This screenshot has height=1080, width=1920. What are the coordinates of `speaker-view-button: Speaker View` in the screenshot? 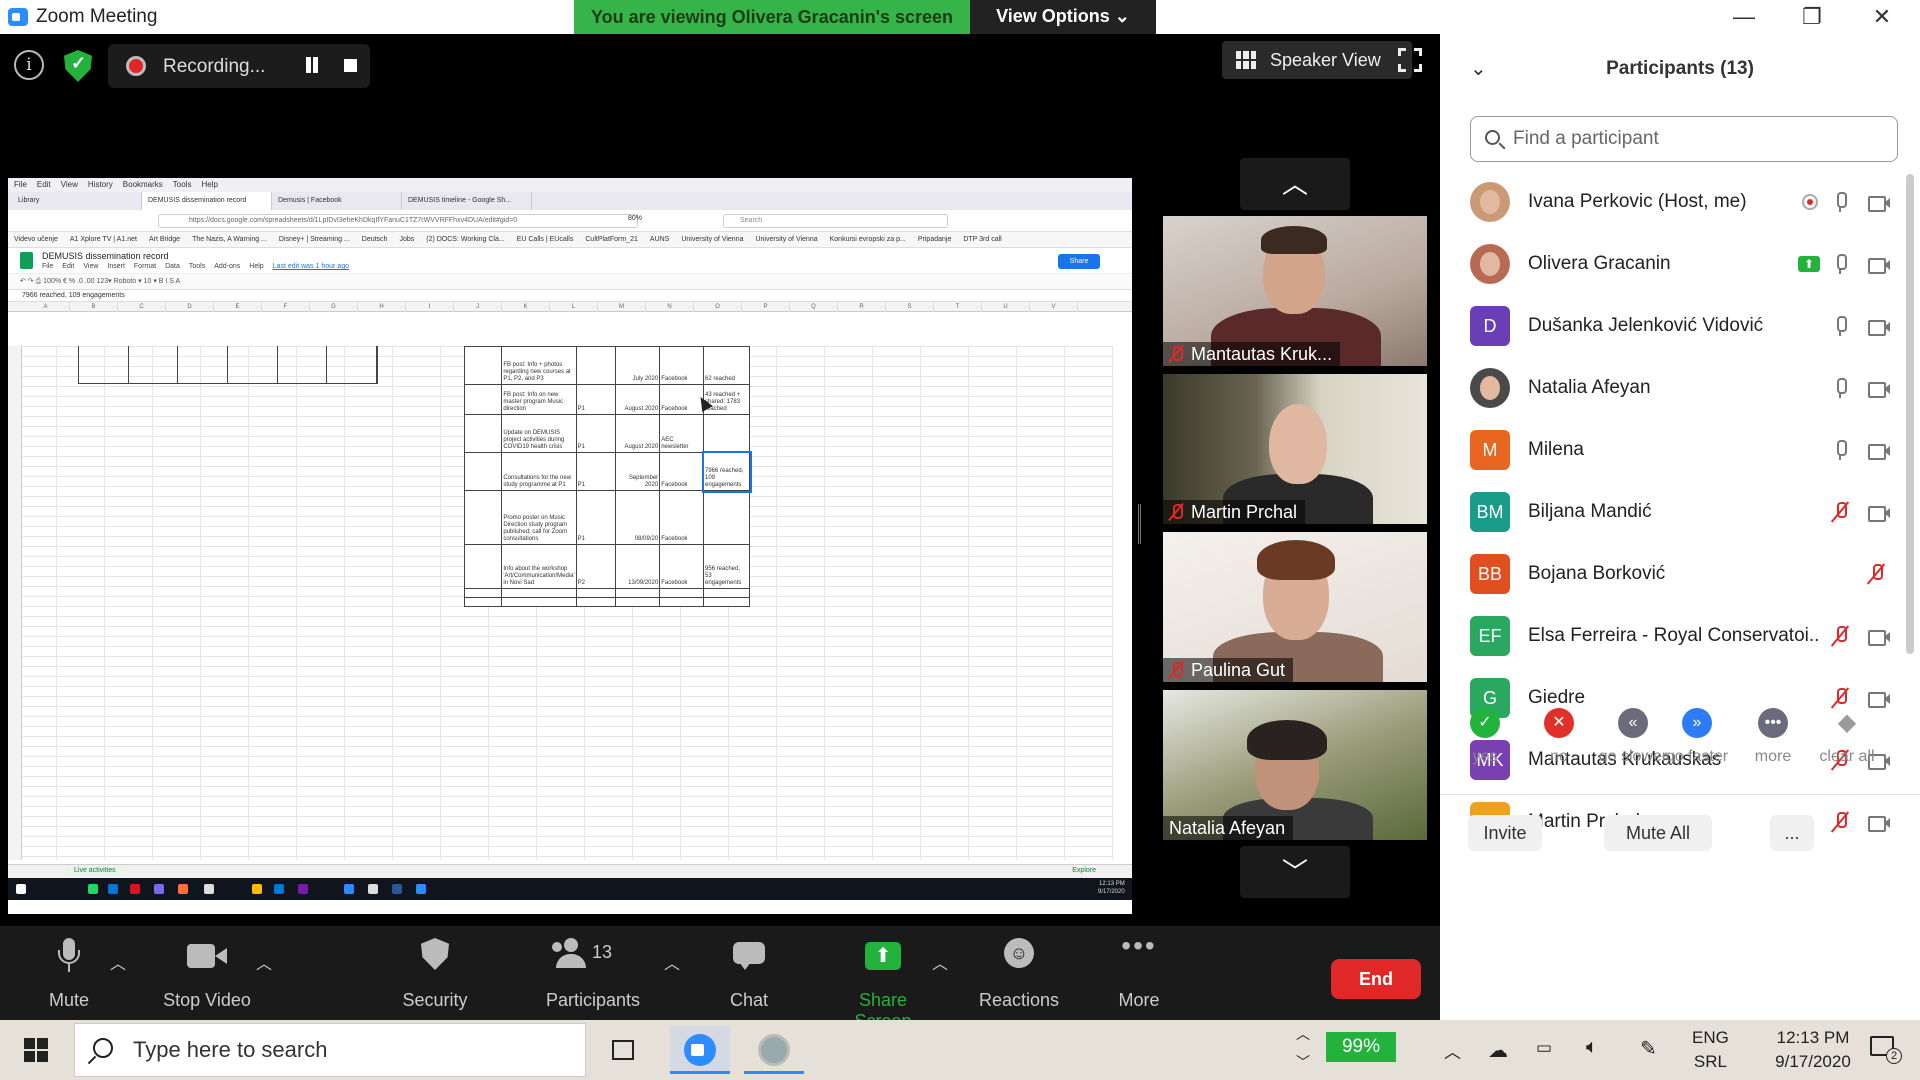 It's located at (1317, 60).